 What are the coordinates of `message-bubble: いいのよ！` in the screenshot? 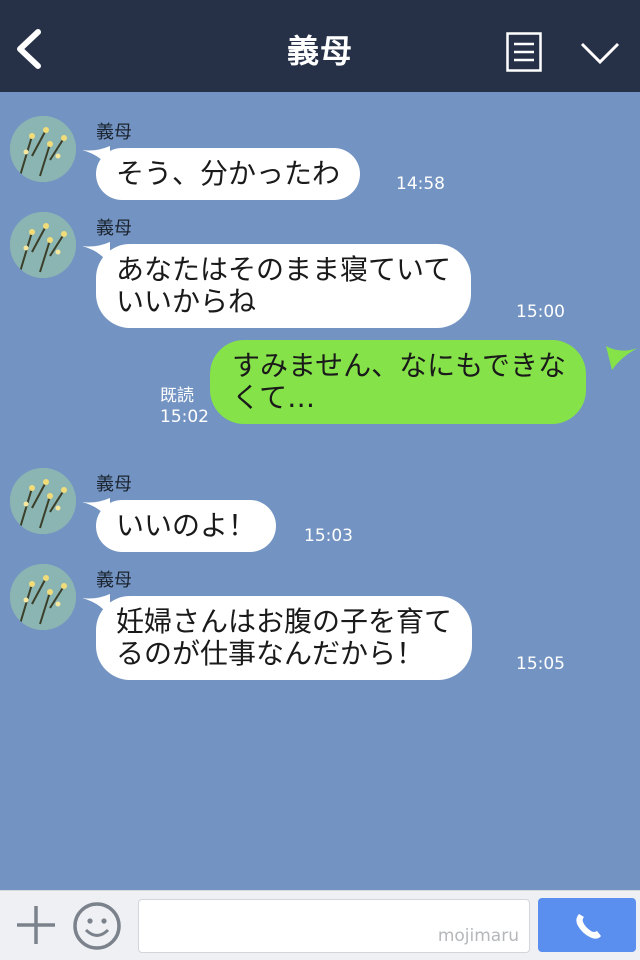 It's located at (186, 526).